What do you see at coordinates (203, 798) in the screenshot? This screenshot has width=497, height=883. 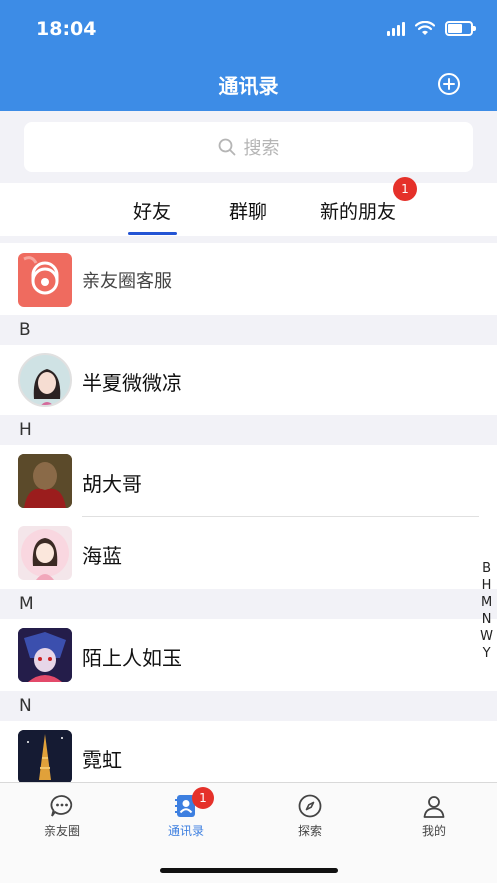 I see `contacts-badge: 1` at bounding box center [203, 798].